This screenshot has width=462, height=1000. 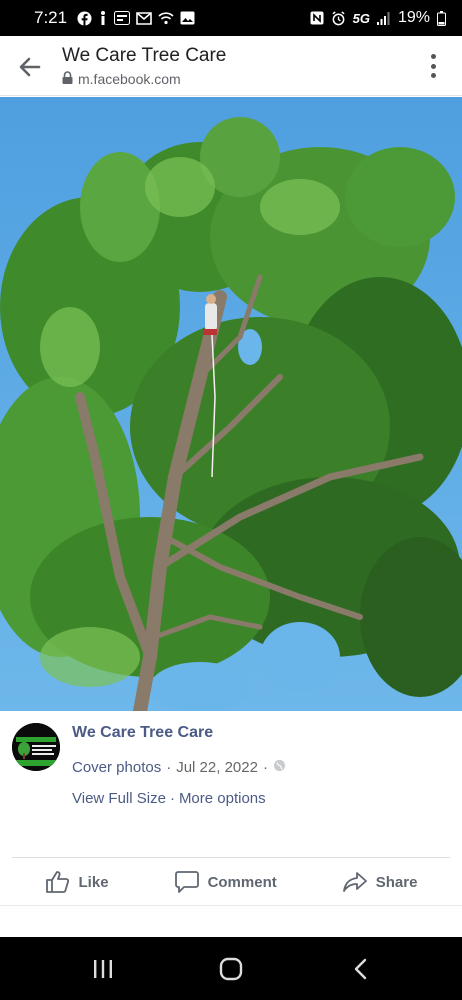 I want to click on gmail-icon, so click(x=144, y=18).